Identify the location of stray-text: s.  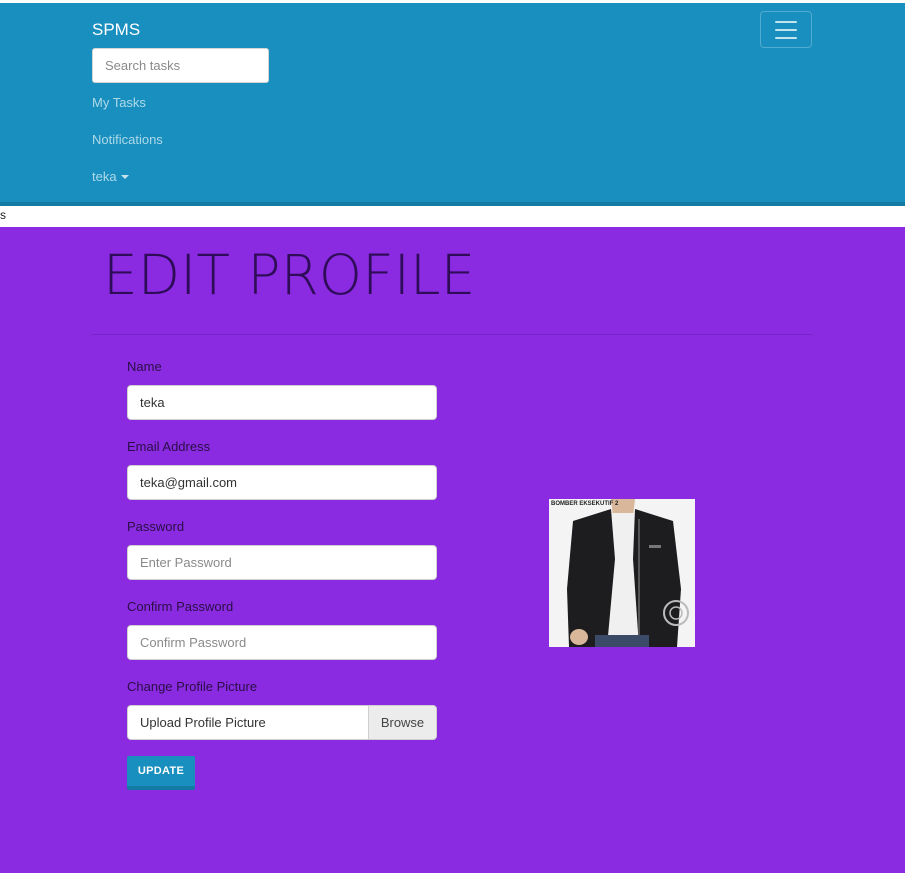
(3, 215).